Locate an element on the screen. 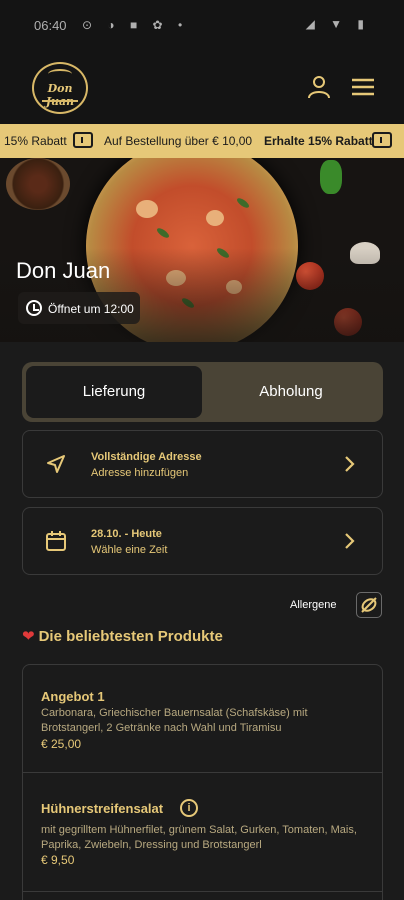  restaurant-name: Don Juan is located at coordinates (63, 270).